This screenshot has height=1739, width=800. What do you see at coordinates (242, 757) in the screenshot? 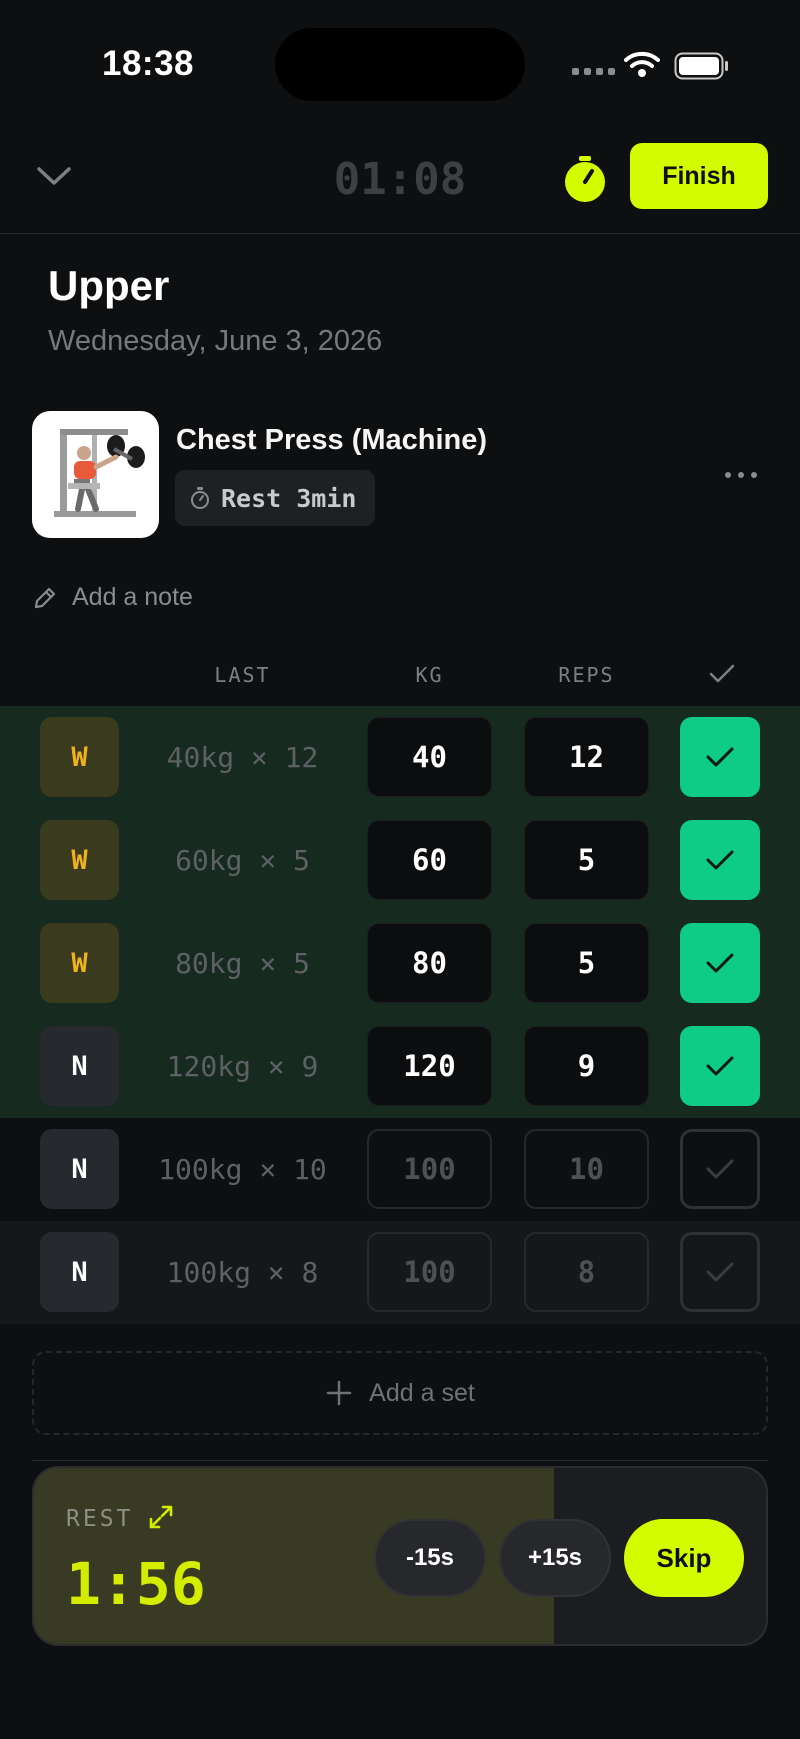
I see `previous-set: 40kg × 12` at bounding box center [242, 757].